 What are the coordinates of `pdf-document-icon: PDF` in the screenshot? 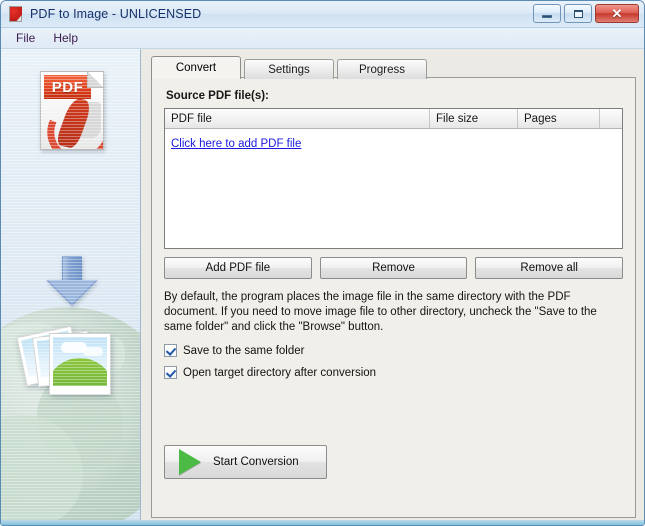 It's located at (72, 110).